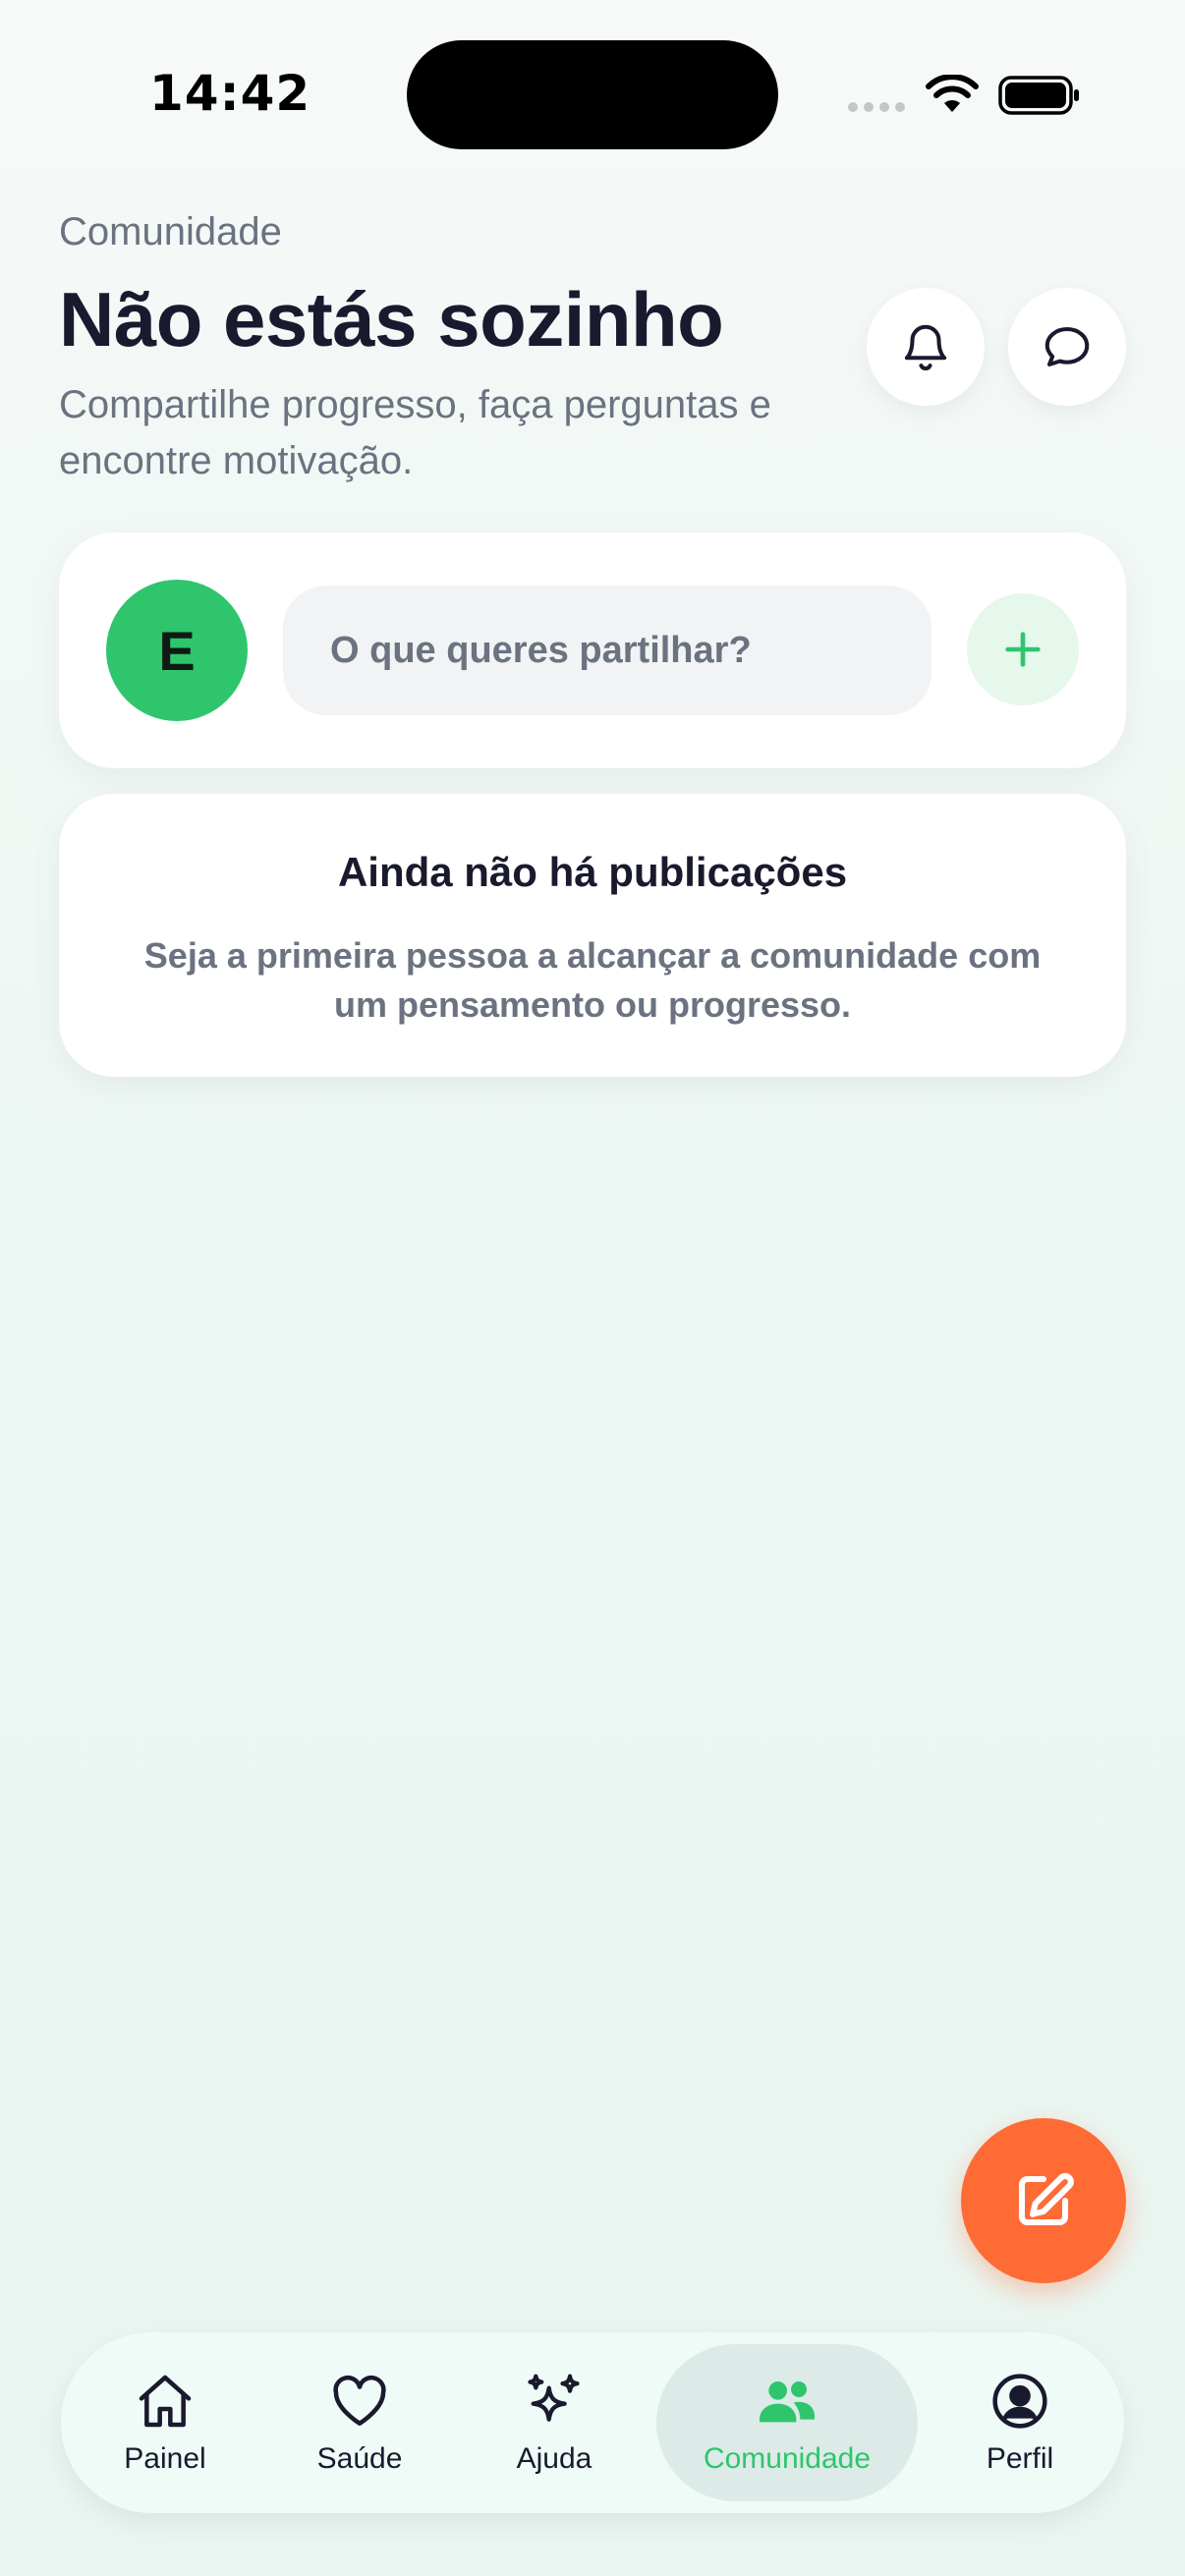 This screenshot has height=2576, width=1185. I want to click on status-bar: 14:42, so click(592, 98).